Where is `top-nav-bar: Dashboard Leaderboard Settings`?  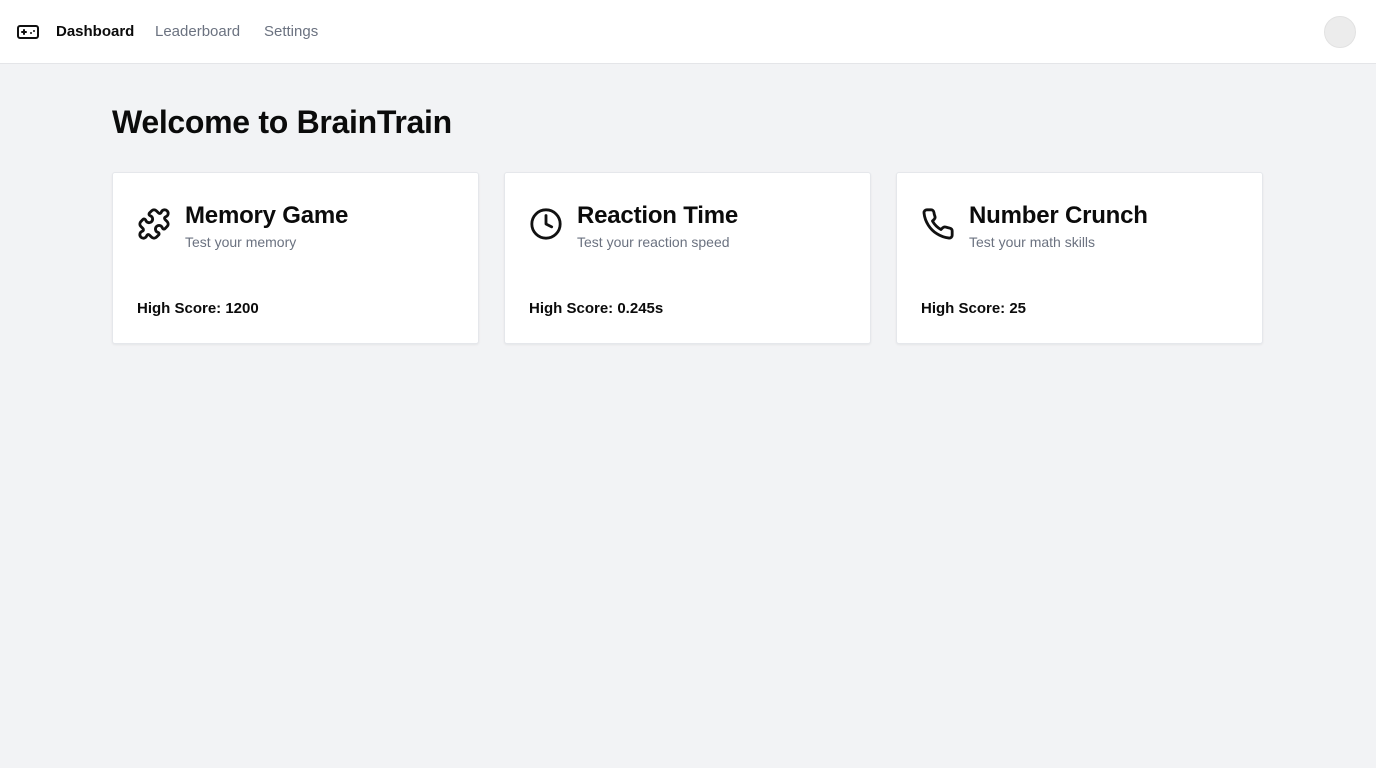 top-nav-bar: Dashboard Leaderboard Settings is located at coordinates (688, 32).